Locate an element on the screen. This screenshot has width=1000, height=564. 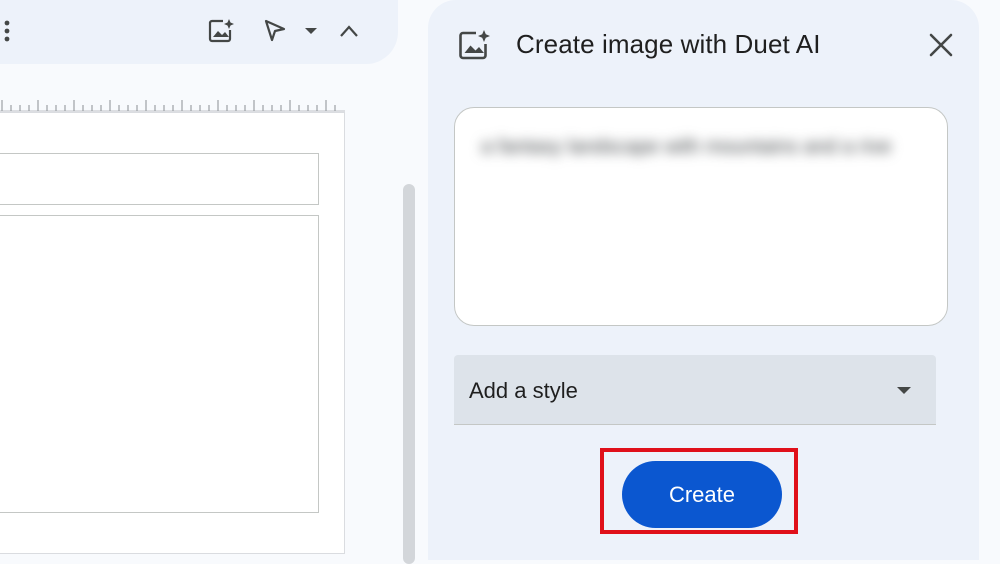
horizontal-ruler is located at coordinates (172, 106).